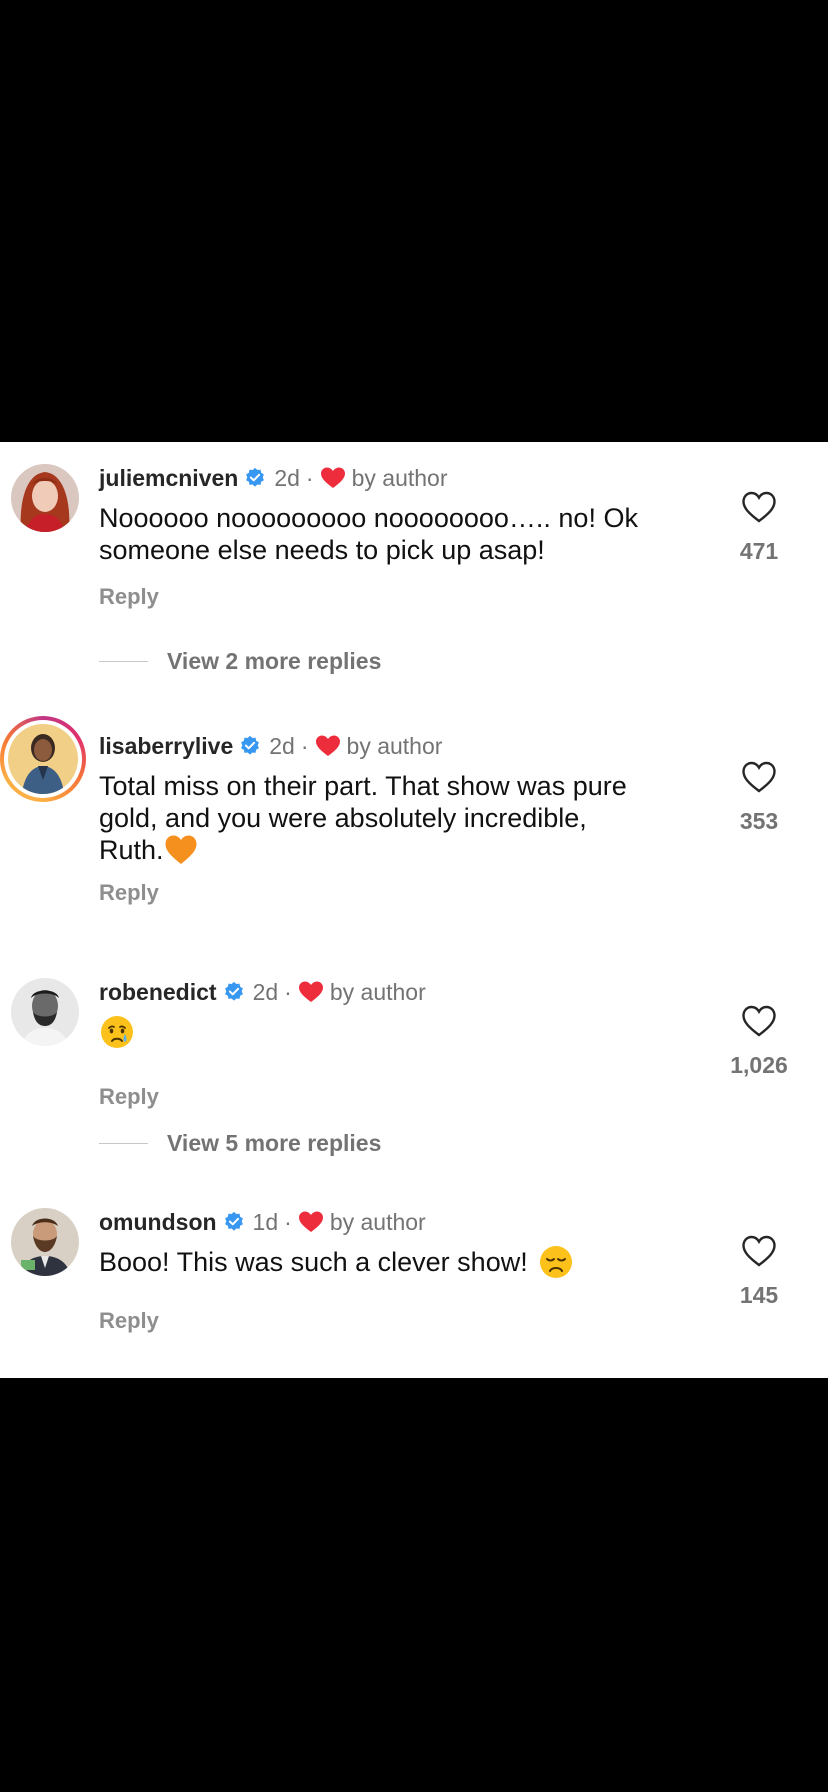 The image size is (828, 1792). I want to click on comment-header: juliemcniven 2d · by author, so click(273, 478).